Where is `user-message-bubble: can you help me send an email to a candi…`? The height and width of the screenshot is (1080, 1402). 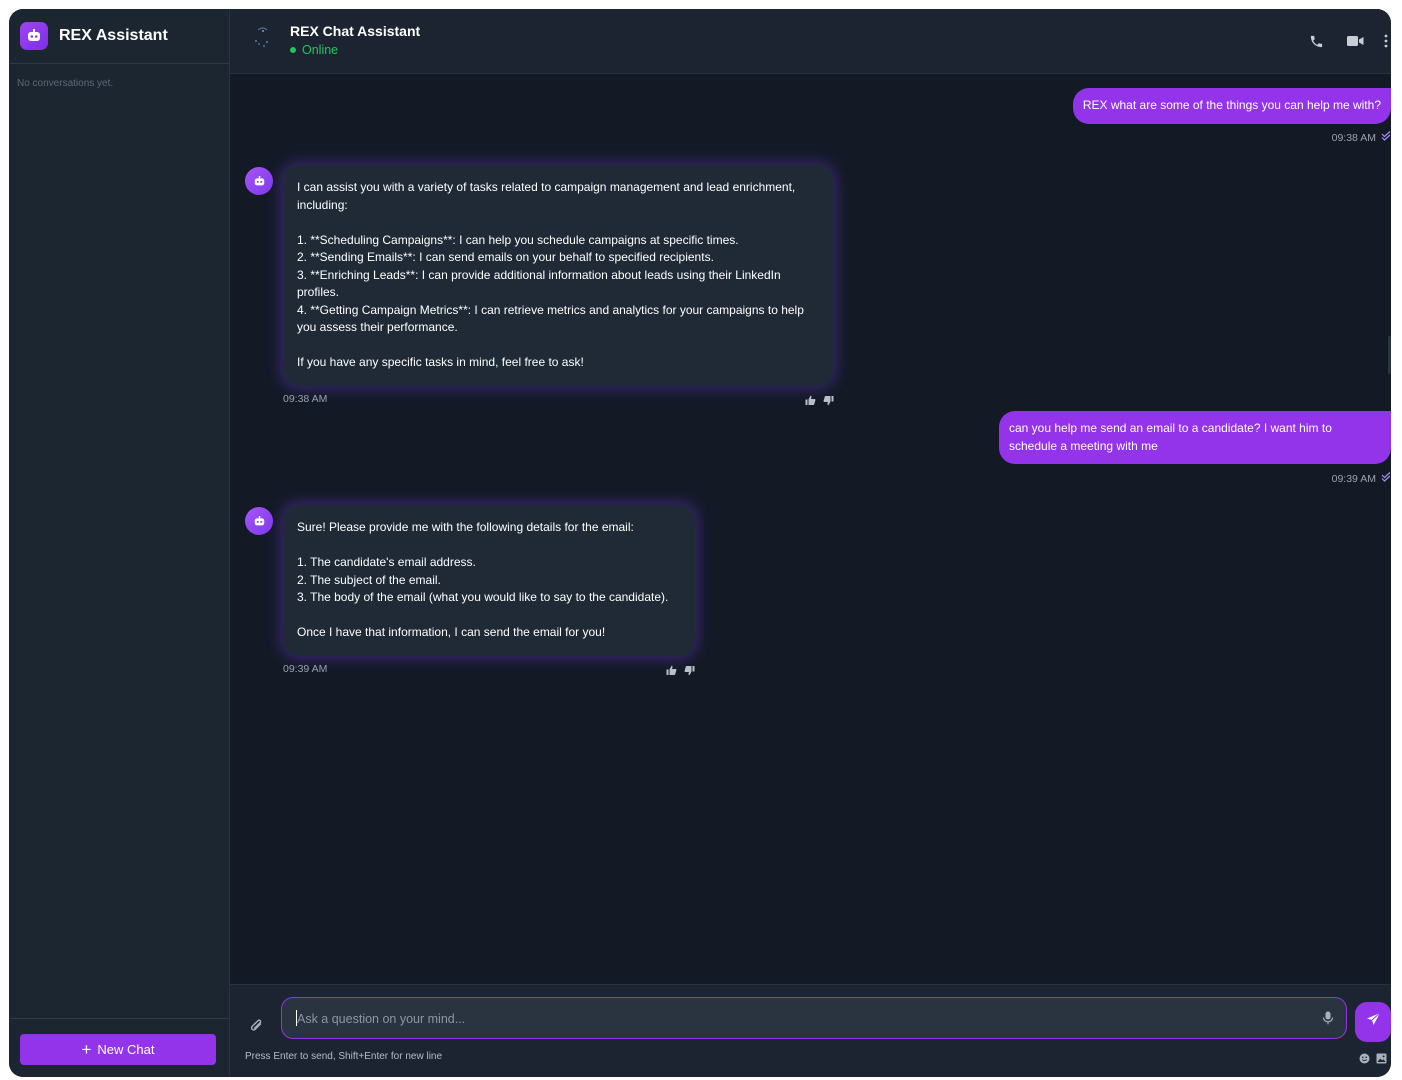 user-message-bubble: can you help me send an email to a candi… is located at coordinates (1195, 437).